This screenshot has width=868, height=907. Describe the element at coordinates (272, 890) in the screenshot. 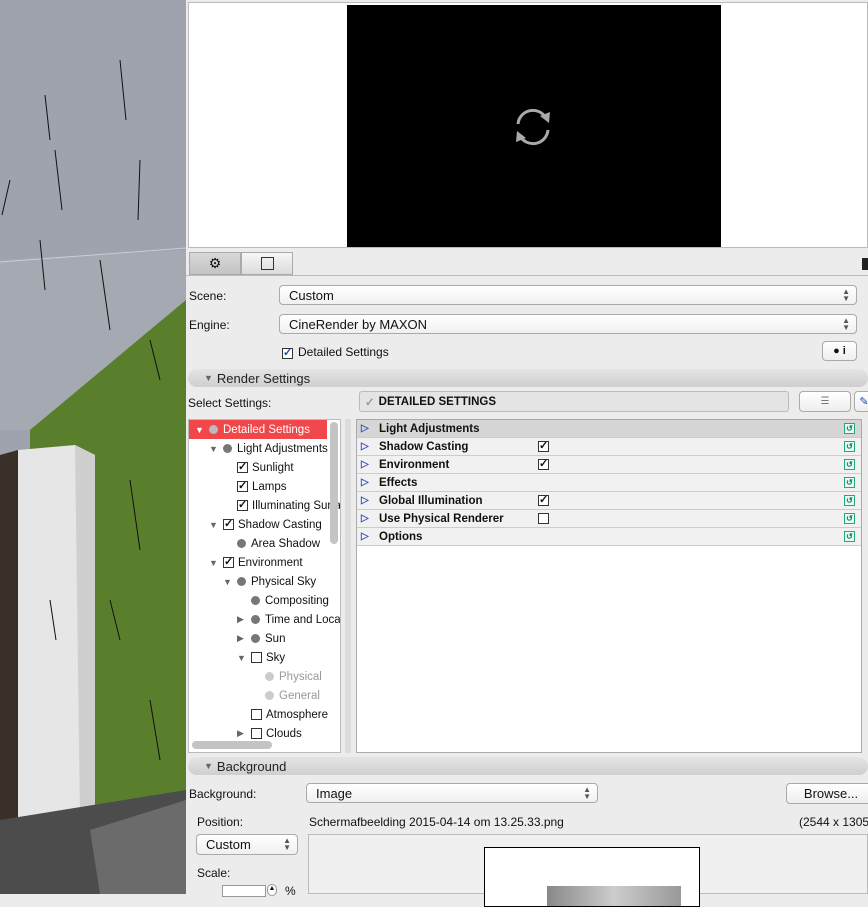

I see `scale-stepper: ▲` at that location.